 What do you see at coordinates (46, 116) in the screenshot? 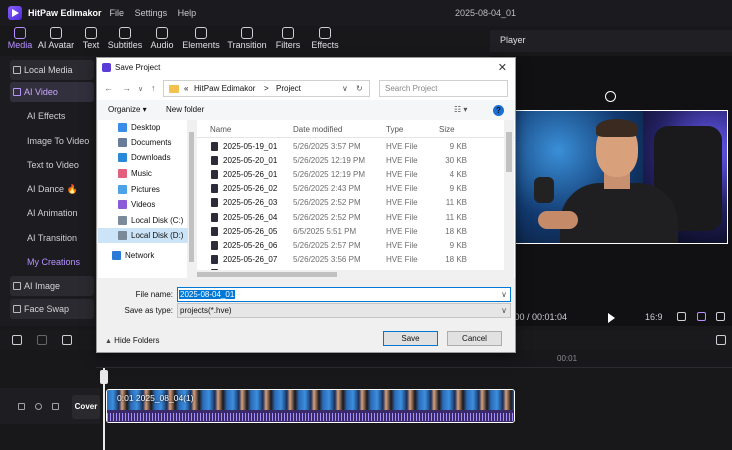
I see `sidebar-item-ai-effects: AI Effects` at bounding box center [46, 116].